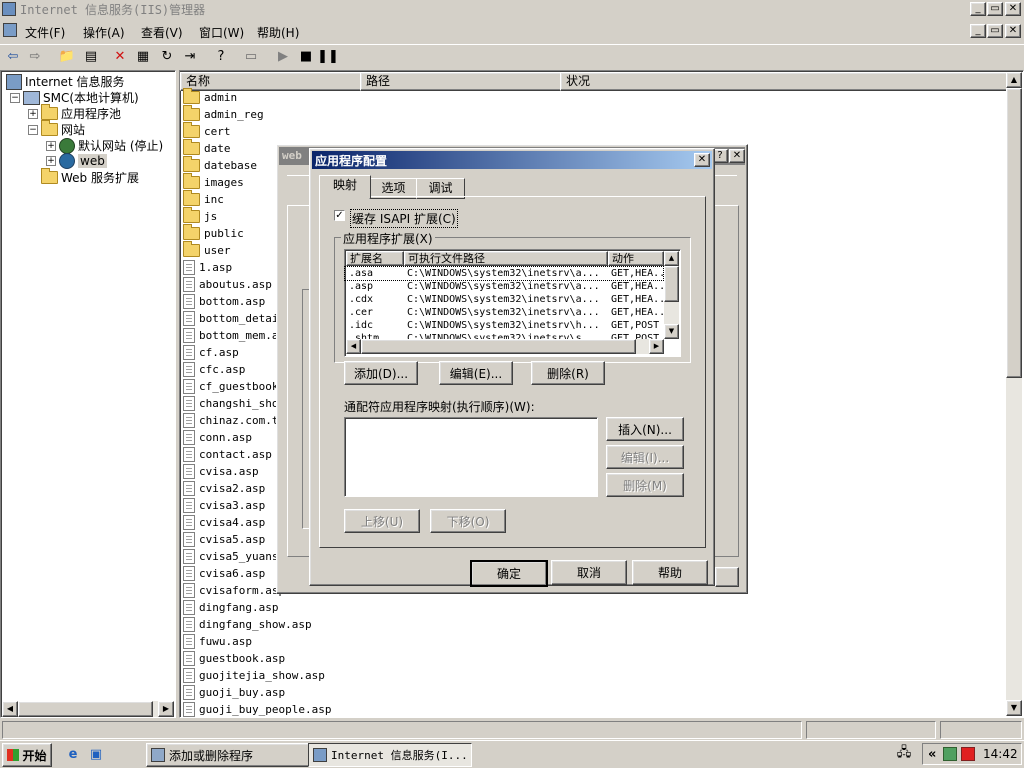 This screenshot has height=768, width=1024. I want to click on up-folder-icon: 📁, so click(67, 56).